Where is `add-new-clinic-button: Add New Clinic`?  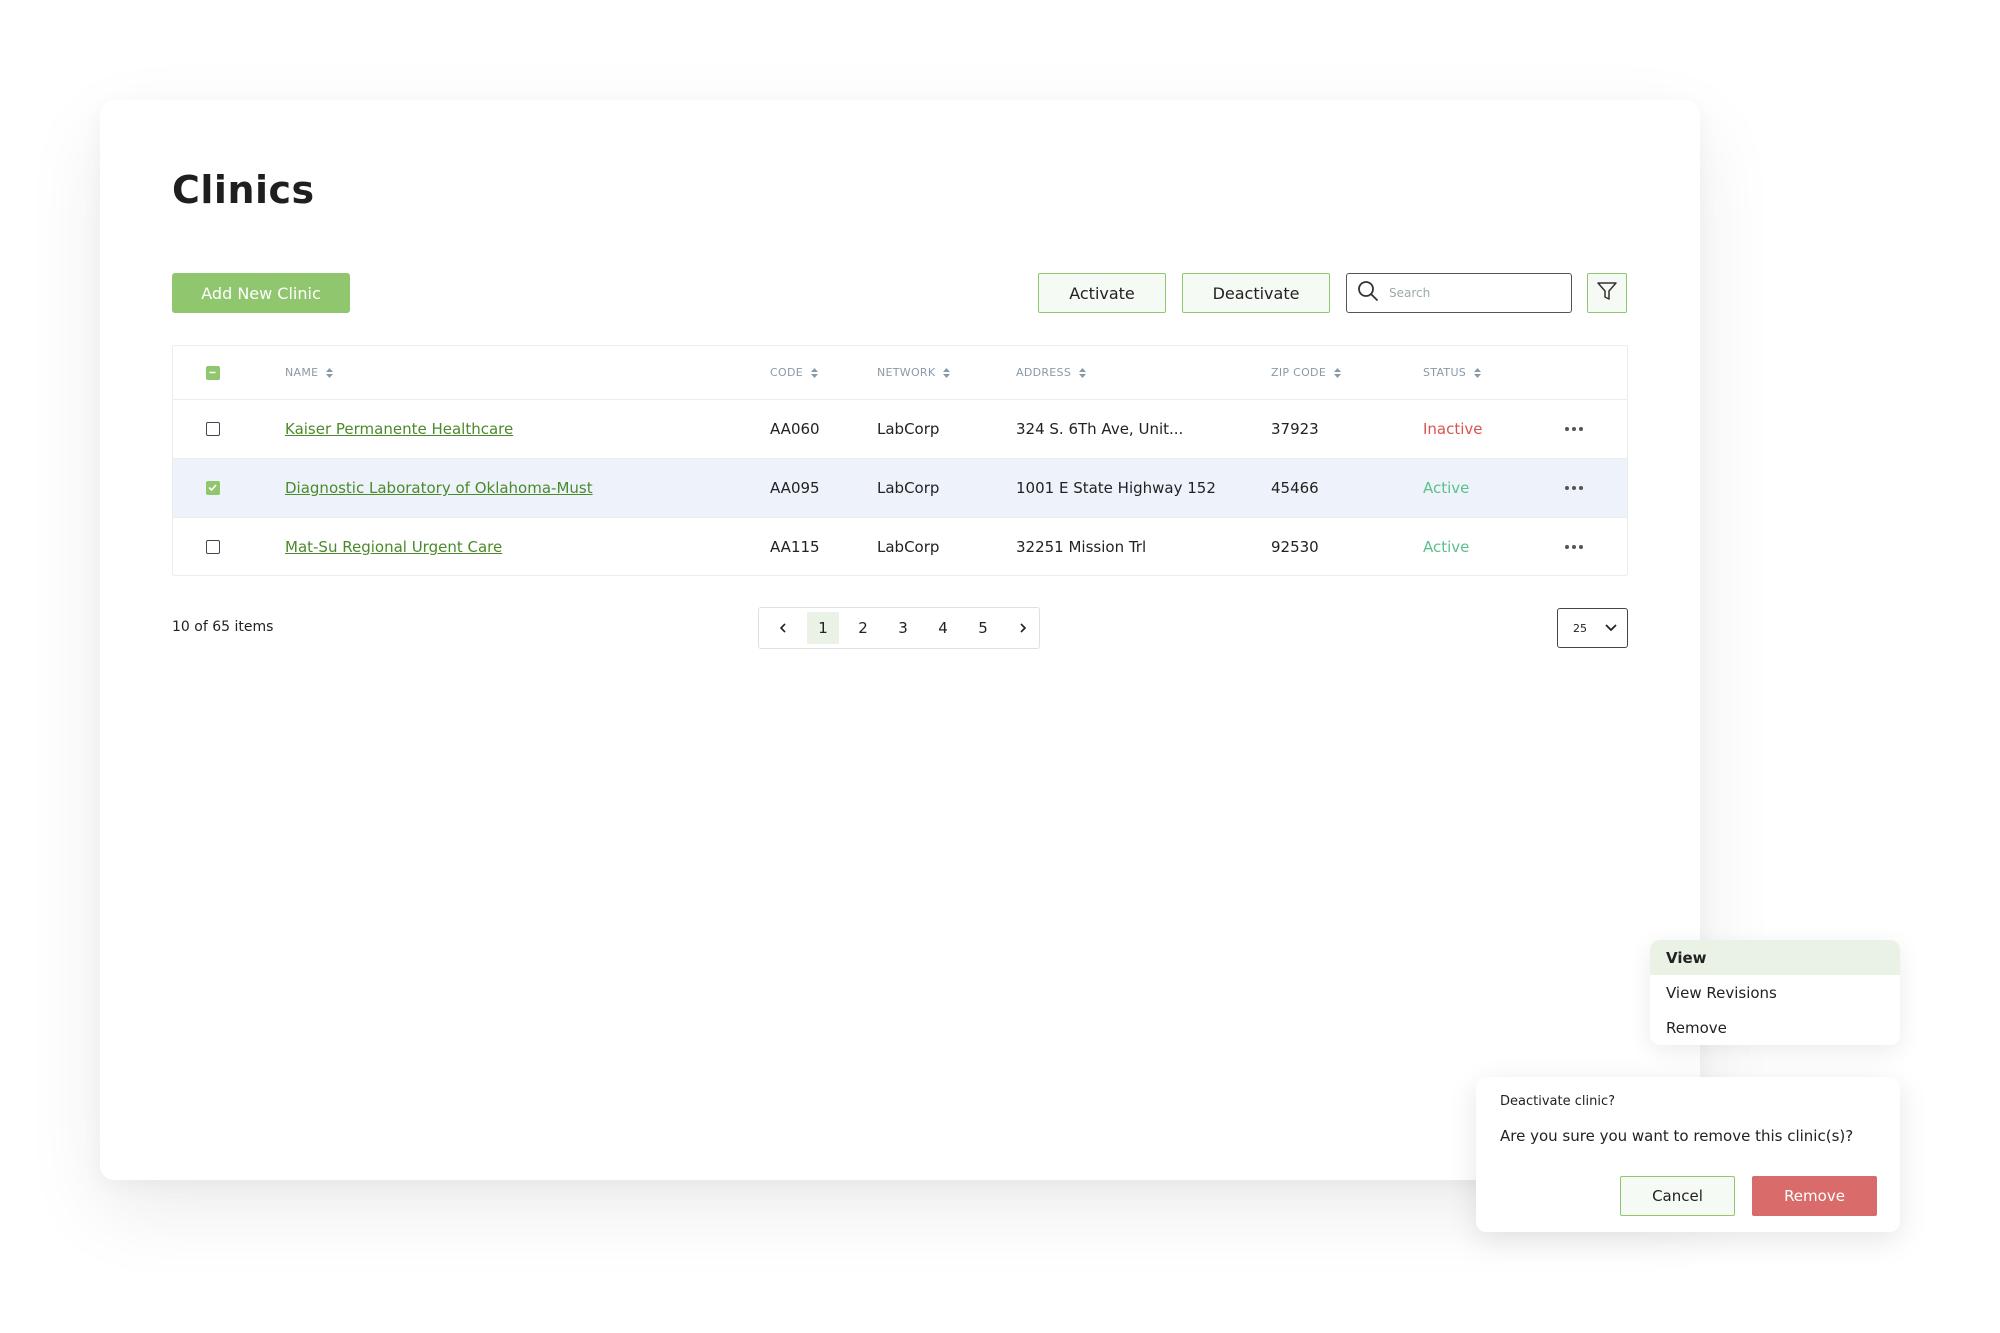 add-new-clinic-button: Add New Clinic is located at coordinates (261, 293).